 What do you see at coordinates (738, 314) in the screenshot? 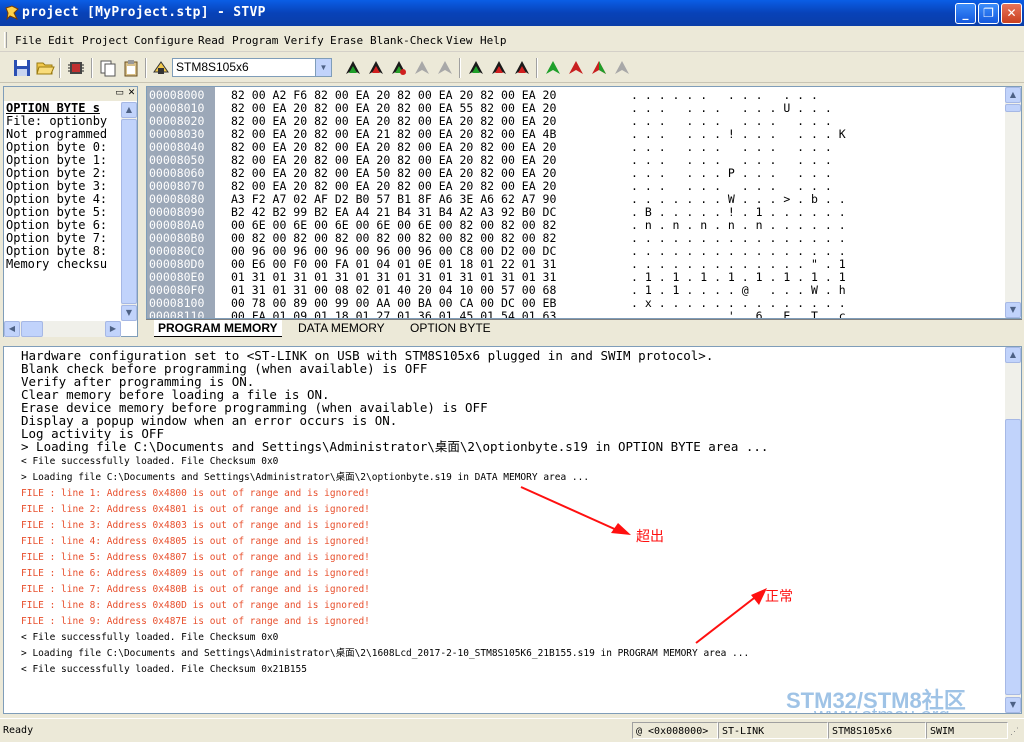
I see `hex-ascii: . . . . . . . ' . 6 . E . T . c` at bounding box center [738, 314].